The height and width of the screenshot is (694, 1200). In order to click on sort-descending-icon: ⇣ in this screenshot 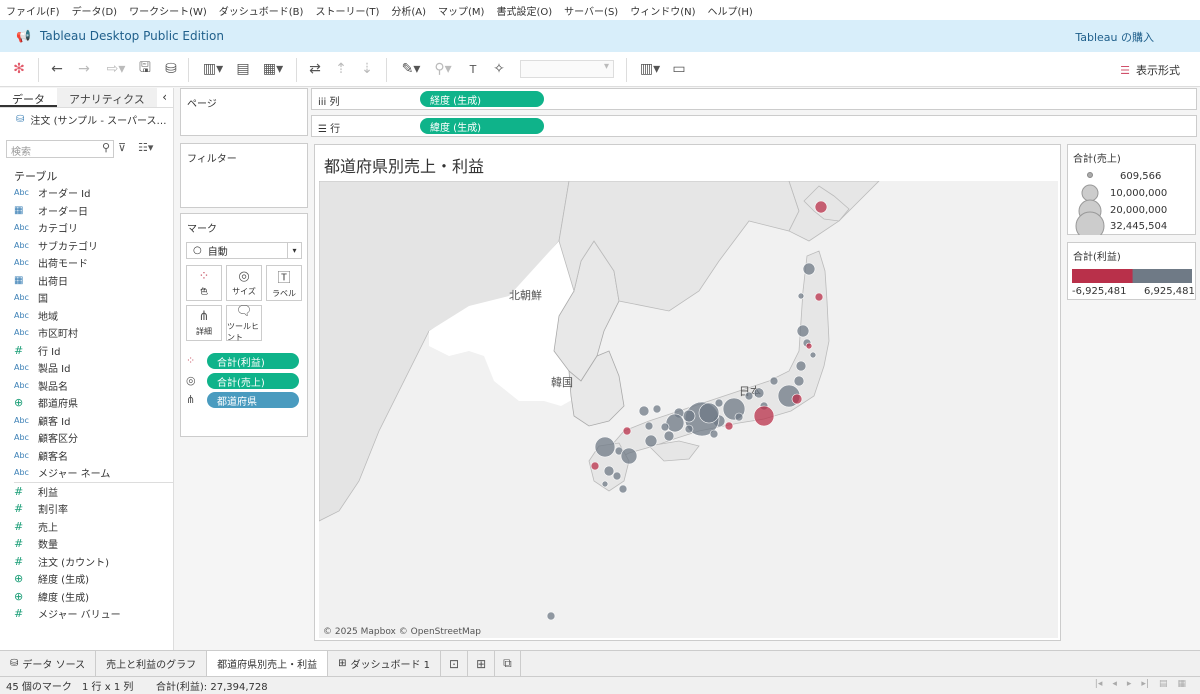, I will do `click(367, 69)`.